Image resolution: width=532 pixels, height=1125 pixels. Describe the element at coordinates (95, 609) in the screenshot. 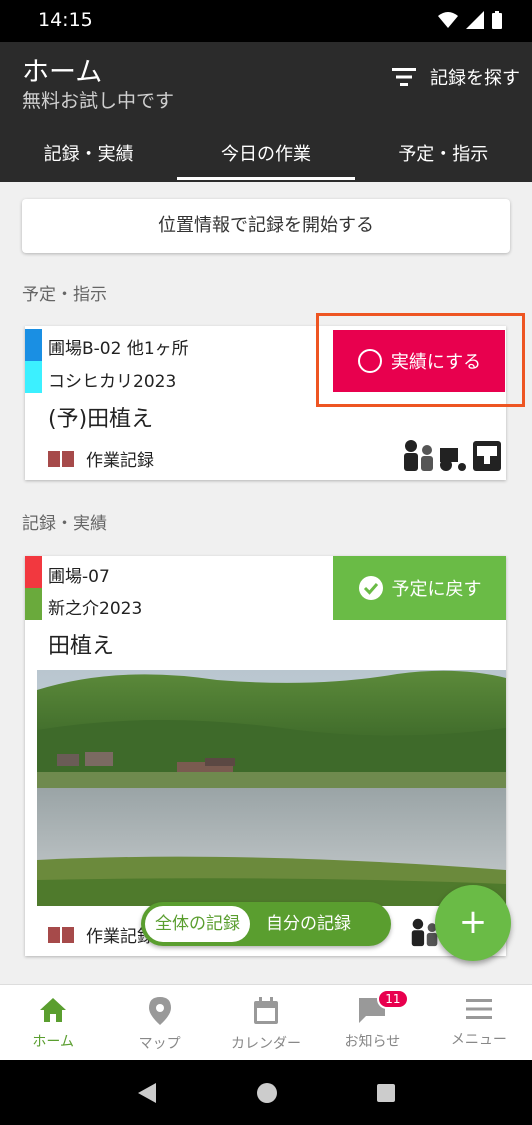

I see `crop-name: 新之介2023` at that location.